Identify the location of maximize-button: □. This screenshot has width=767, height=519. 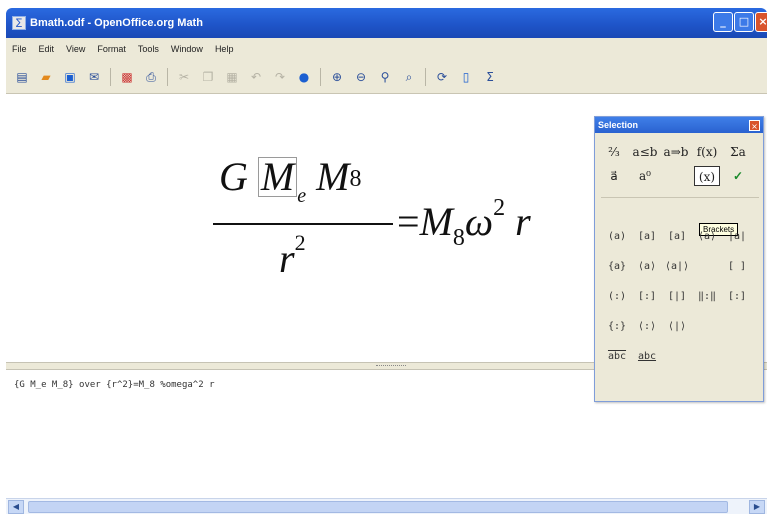
(744, 22).